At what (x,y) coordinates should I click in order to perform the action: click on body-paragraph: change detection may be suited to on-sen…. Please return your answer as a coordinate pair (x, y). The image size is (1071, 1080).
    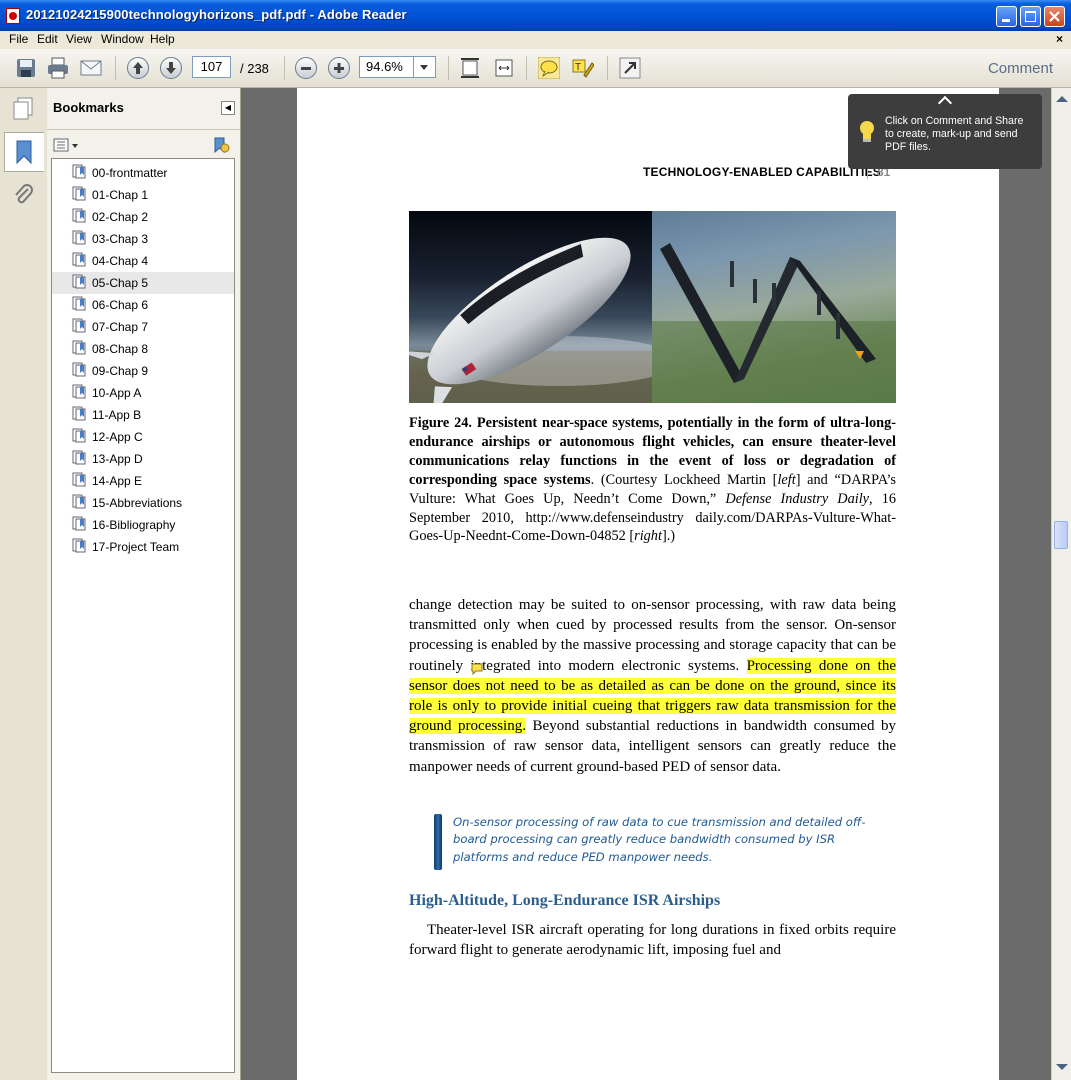
    Looking at the image, I should click on (652, 686).